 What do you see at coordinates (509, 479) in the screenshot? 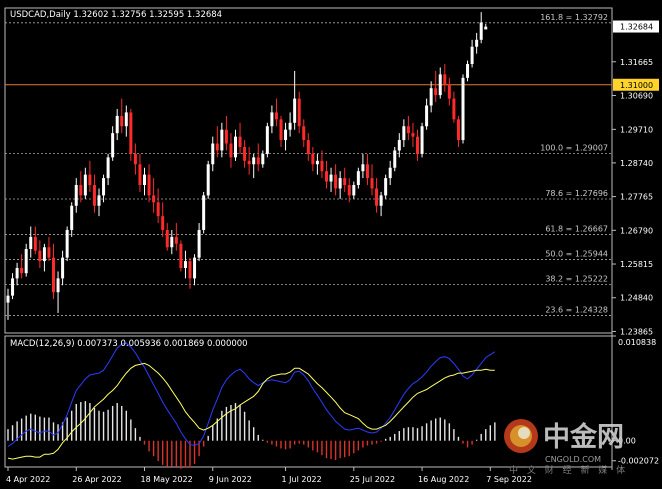
I see `time-tick-label: 7 Sep 2022` at bounding box center [509, 479].